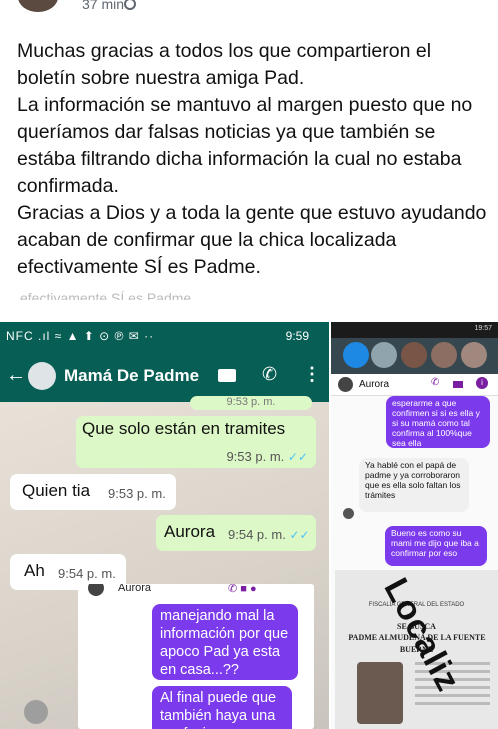 The image size is (498, 729). Describe the element at coordinates (93, 492) in the screenshot. I see `message-bubble: Quien tia 9:53 p. m.` at that location.